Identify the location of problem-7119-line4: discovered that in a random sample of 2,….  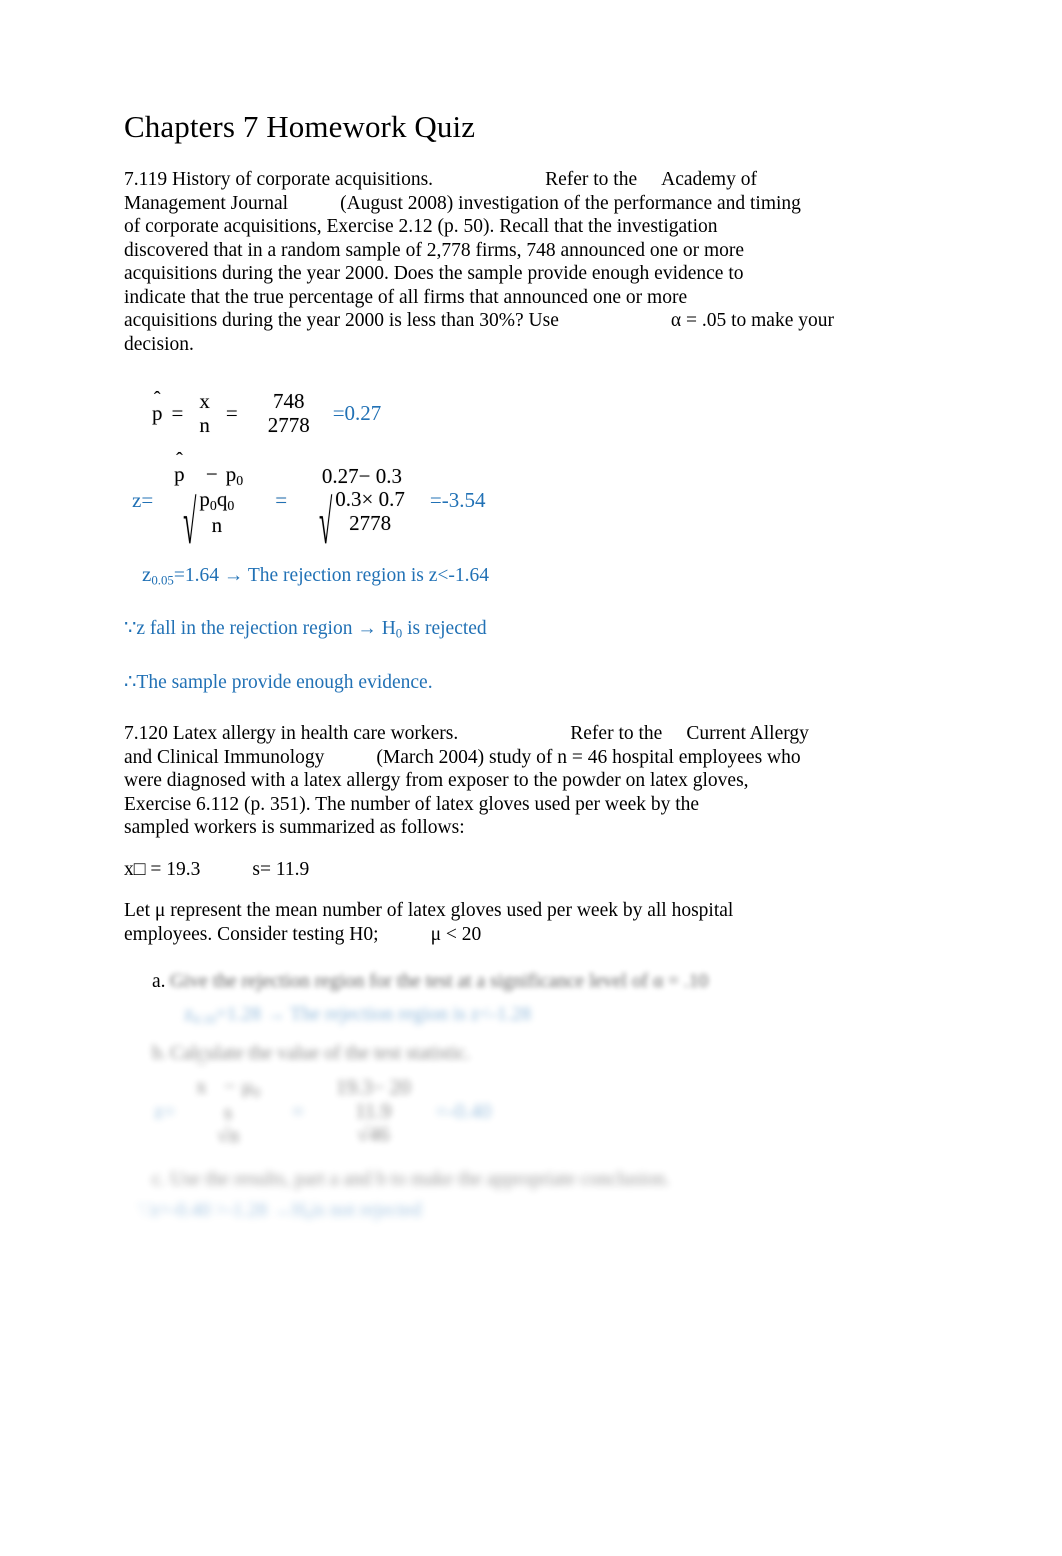
(434, 250).